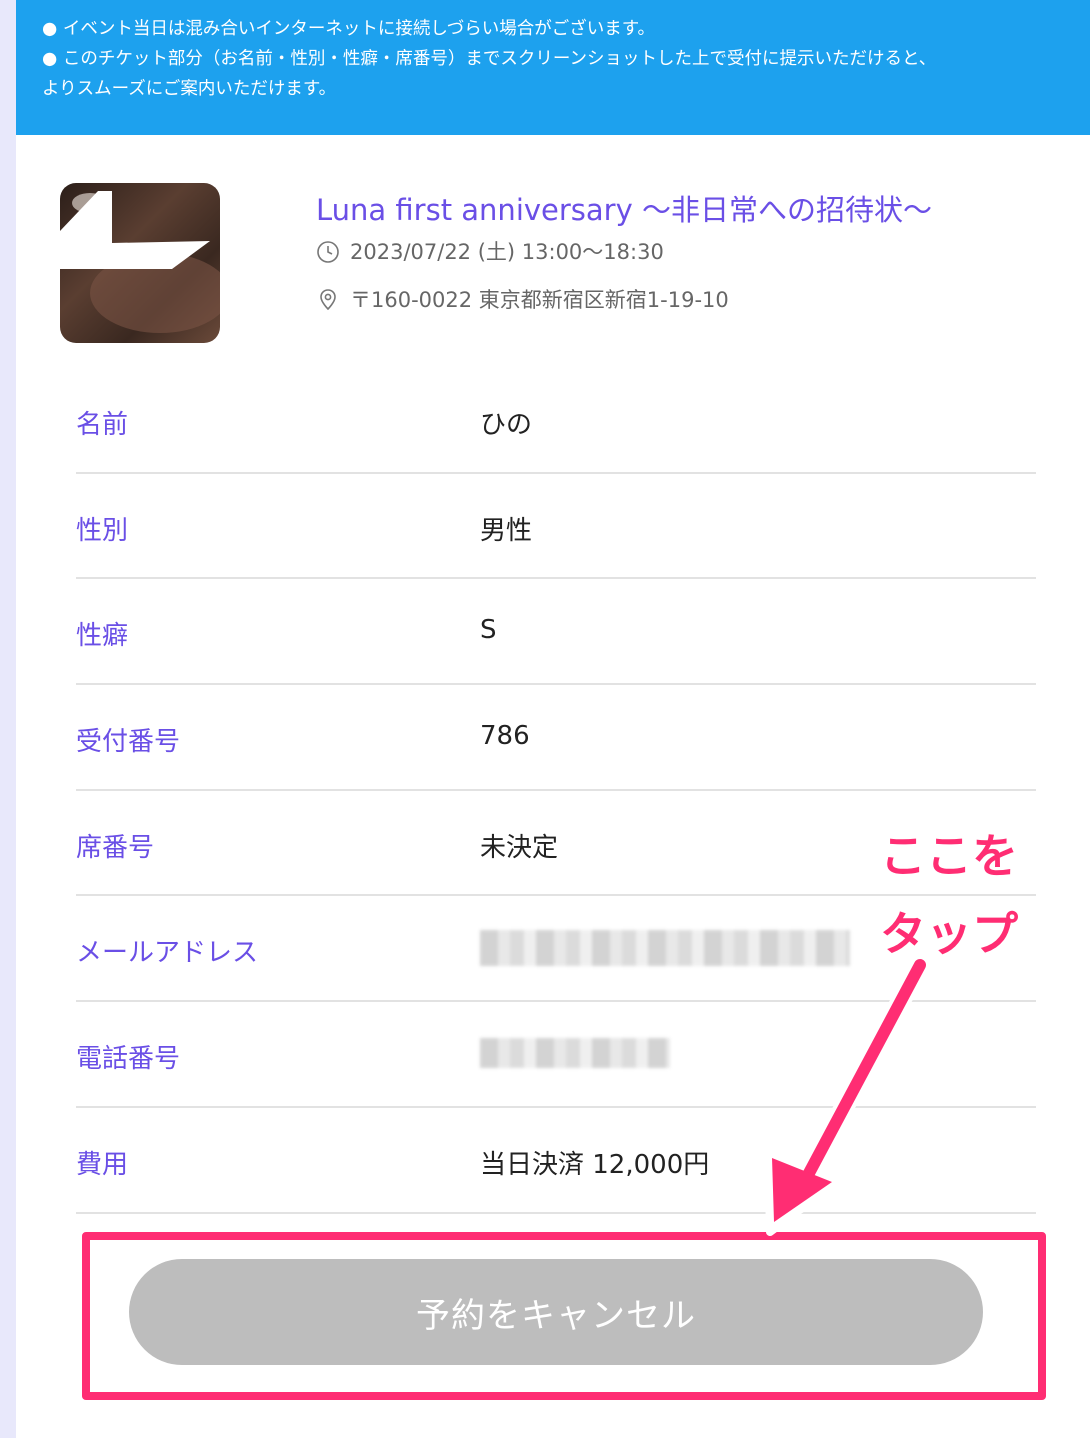 The image size is (1090, 1438). What do you see at coordinates (949, 934) in the screenshot?
I see `annotation-text-2: タップ` at bounding box center [949, 934].